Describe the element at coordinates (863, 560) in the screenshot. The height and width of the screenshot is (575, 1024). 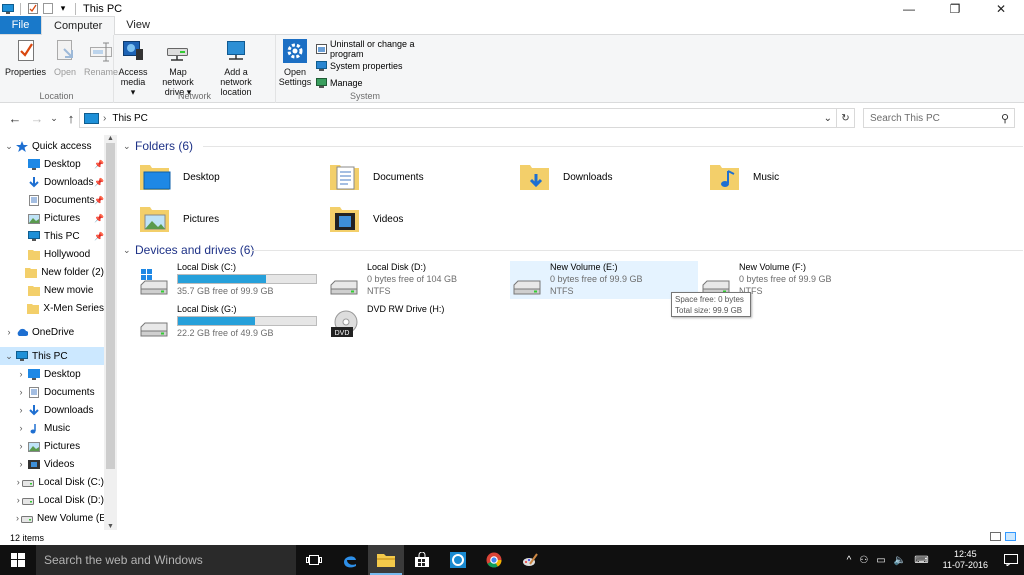
I see `people-icon: ⚇` at that location.